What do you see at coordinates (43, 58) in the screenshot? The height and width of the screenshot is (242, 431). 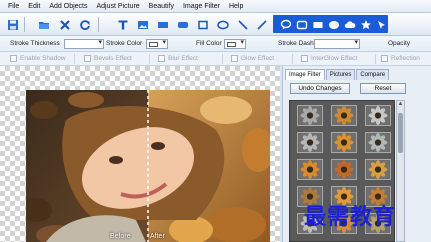 I see `enable-shadow-label: Enable Shadow` at bounding box center [43, 58].